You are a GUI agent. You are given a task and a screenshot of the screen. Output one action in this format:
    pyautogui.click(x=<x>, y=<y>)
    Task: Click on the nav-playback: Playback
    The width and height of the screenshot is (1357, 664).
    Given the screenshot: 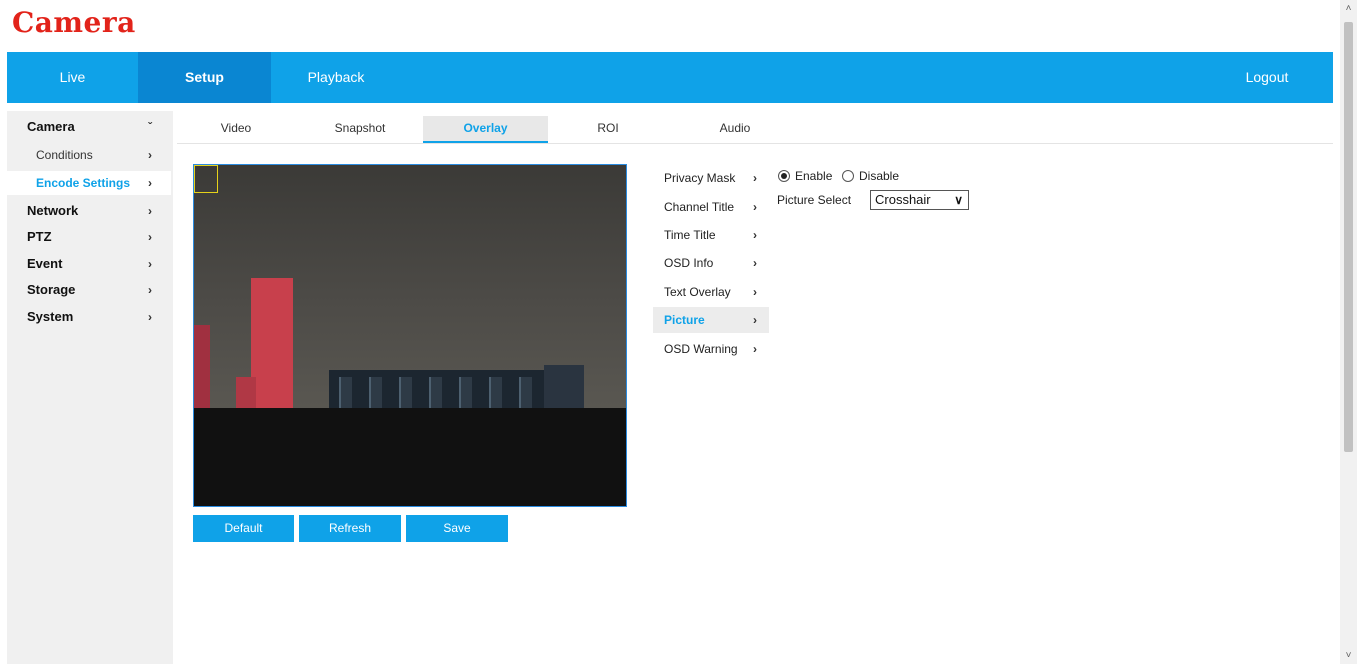 What is the action you would take?
    pyautogui.click(x=336, y=77)
    